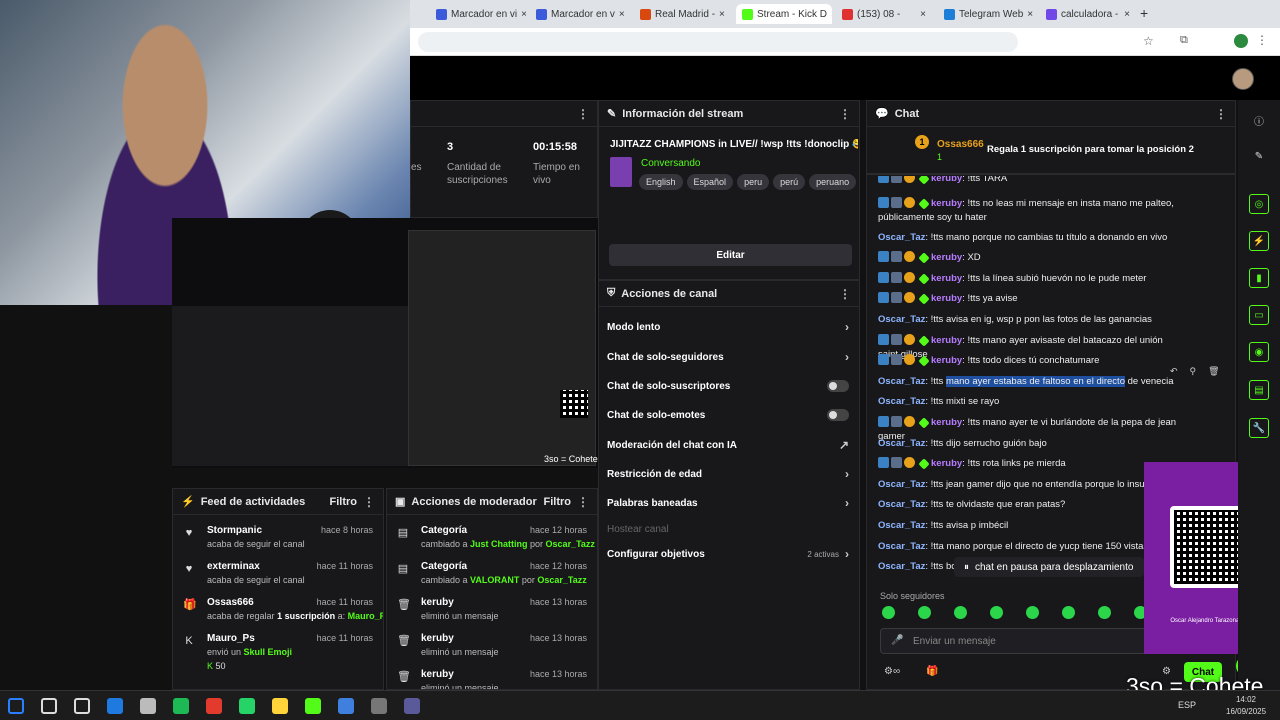 This screenshot has width=1280, height=720. What do you see at coordinates (230, 602) in the screenshot?
I see `activity-username: Ossas666` at bounding box center [230, 602].